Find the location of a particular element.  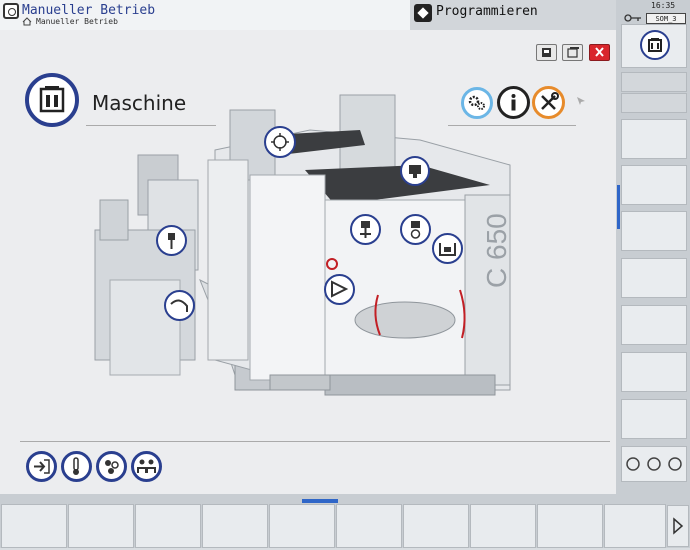

softkey-h4 is located at coordinates (235, 526).